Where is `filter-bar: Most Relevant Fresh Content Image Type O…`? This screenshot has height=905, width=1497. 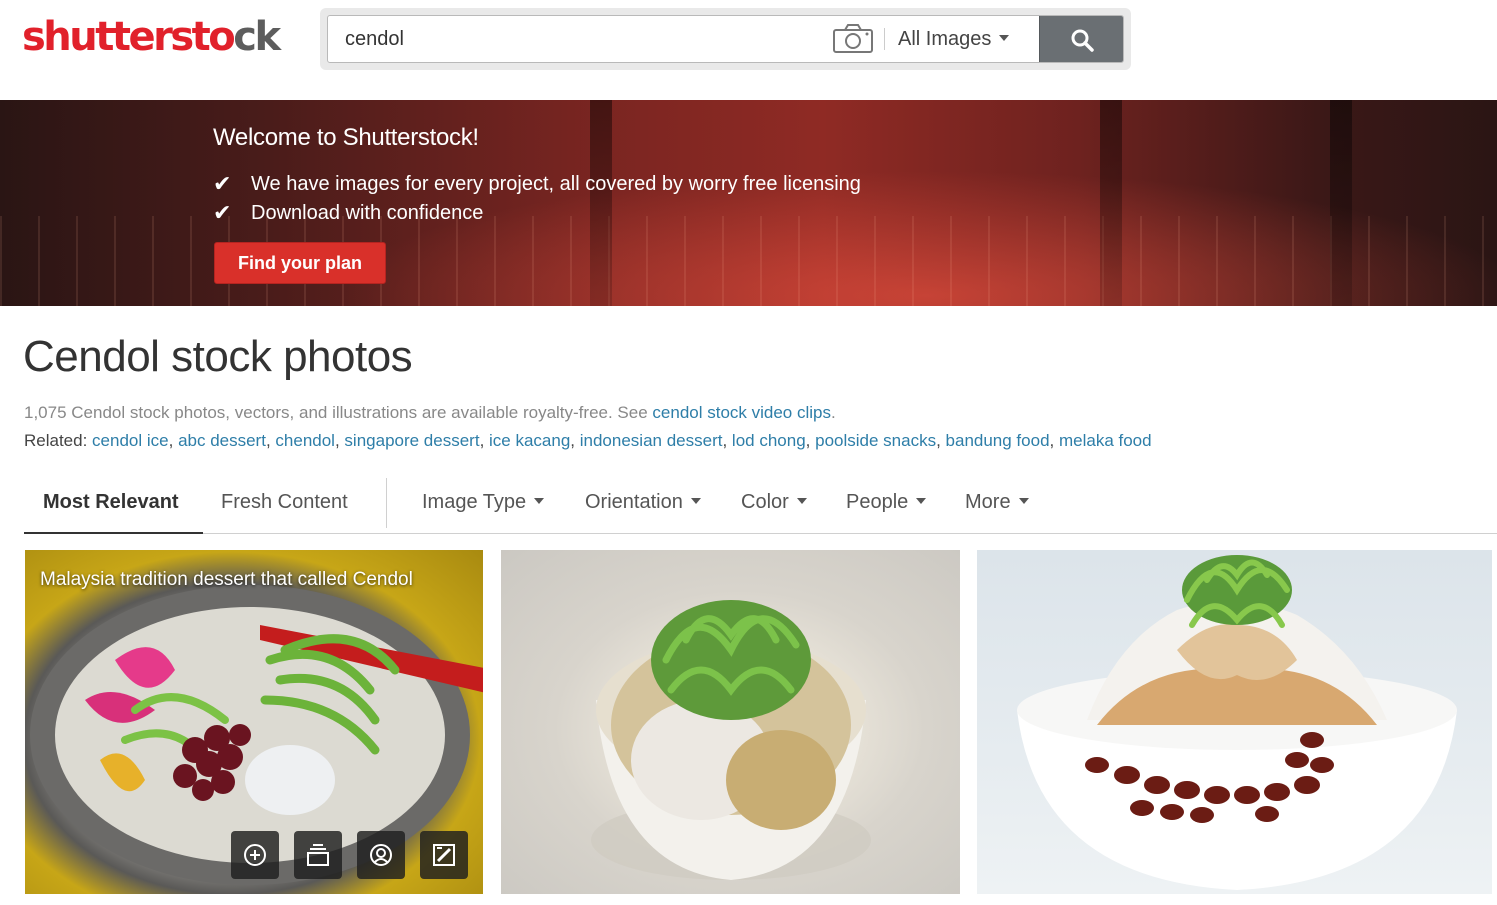
filter-bar: Most Relevant Fresh Content Image Type O… is located at coordinates (760, 502).